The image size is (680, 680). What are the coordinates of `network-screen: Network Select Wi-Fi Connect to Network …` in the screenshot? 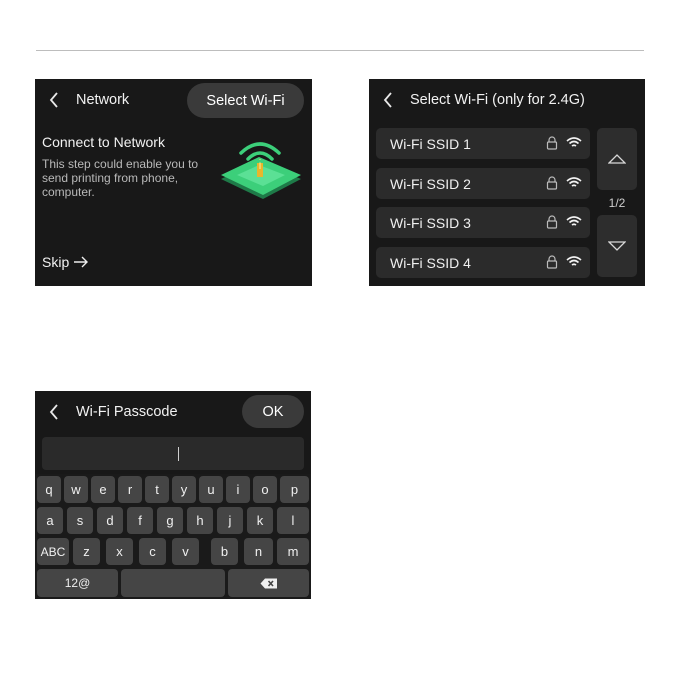 It's located at (173, 182).